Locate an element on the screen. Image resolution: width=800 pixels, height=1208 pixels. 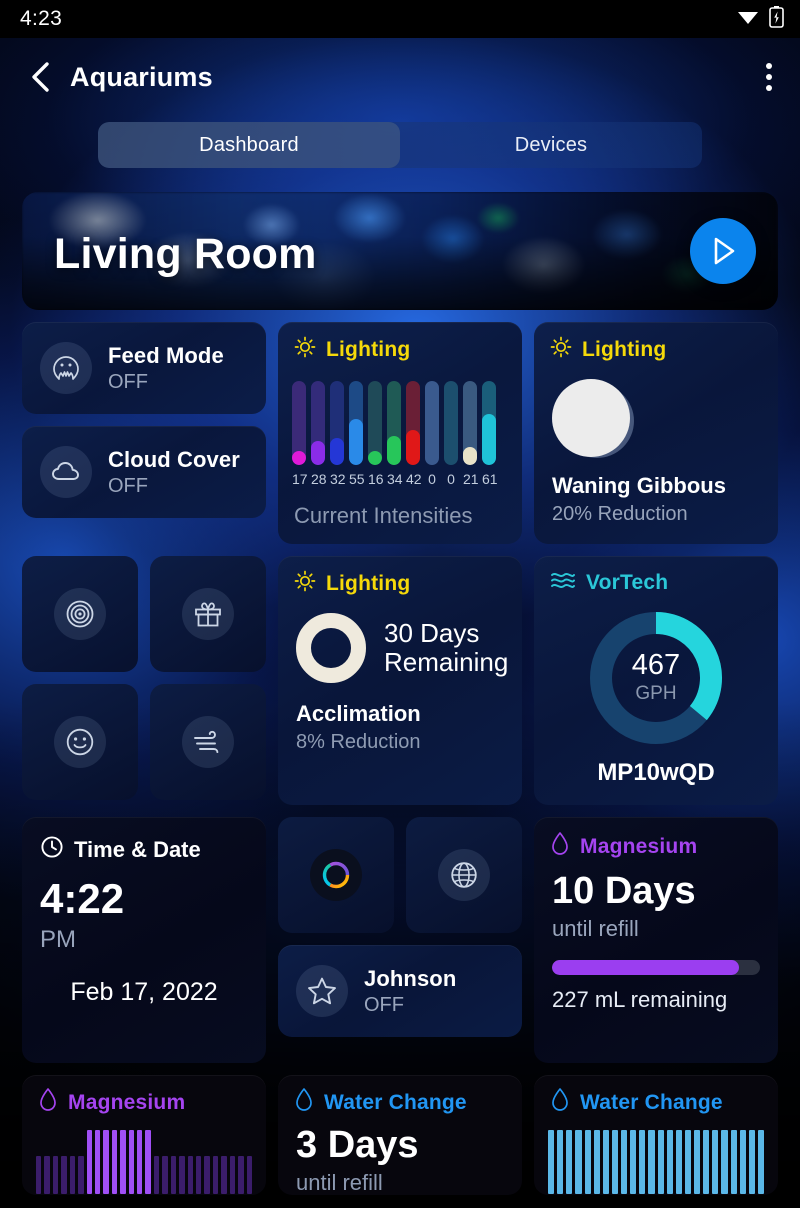
battery-charging-icon is located at coordinates (776, 19).